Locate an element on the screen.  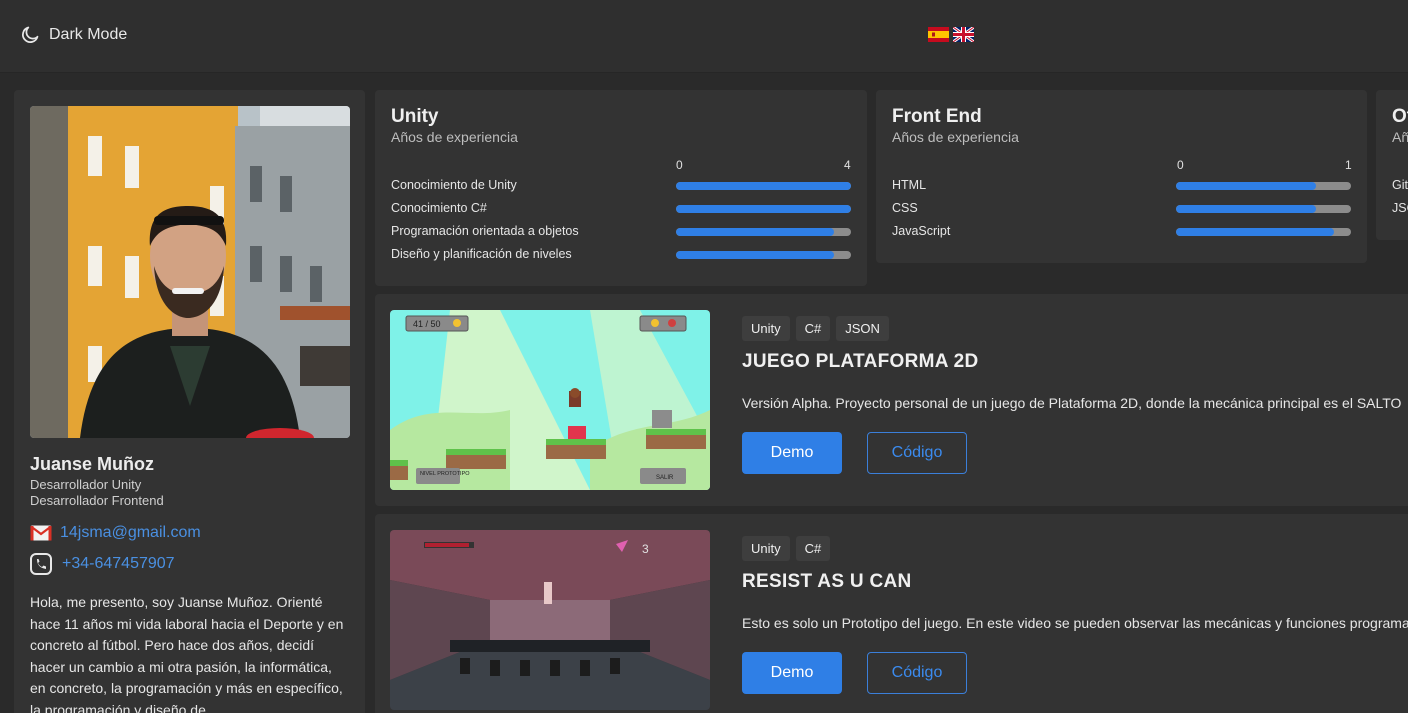
skill-label: JSO is located at coordinates (1400, 208).